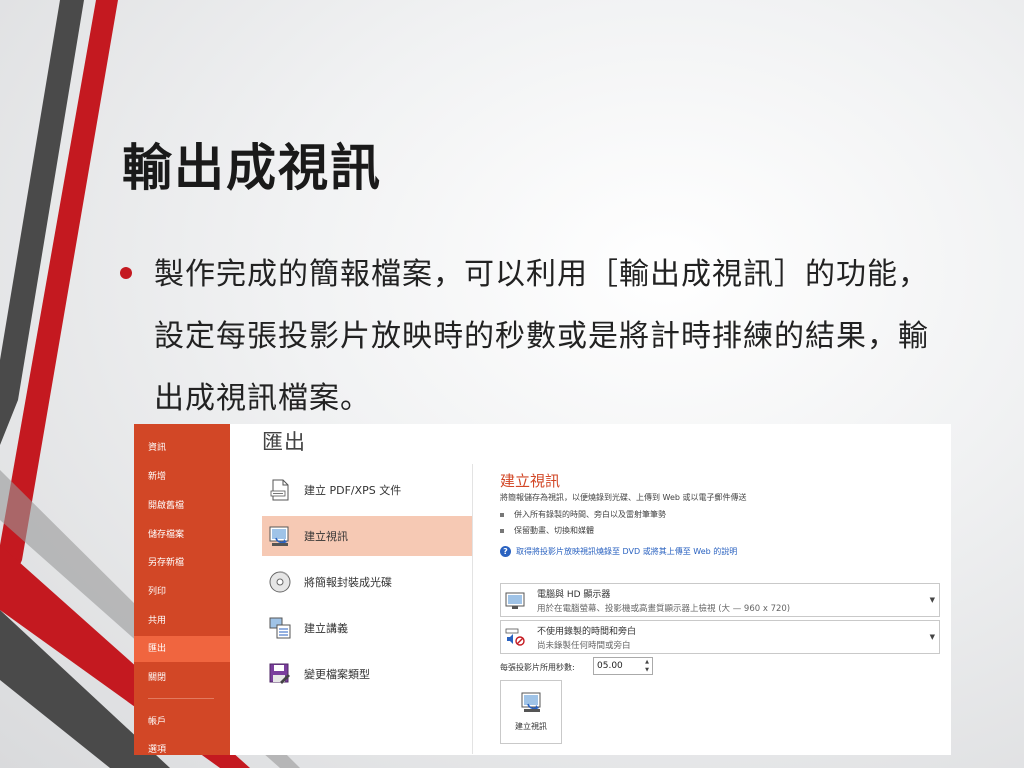  I want to click on timing-sub: 尚未錄製任何時間或旁白, so click(584, 646).